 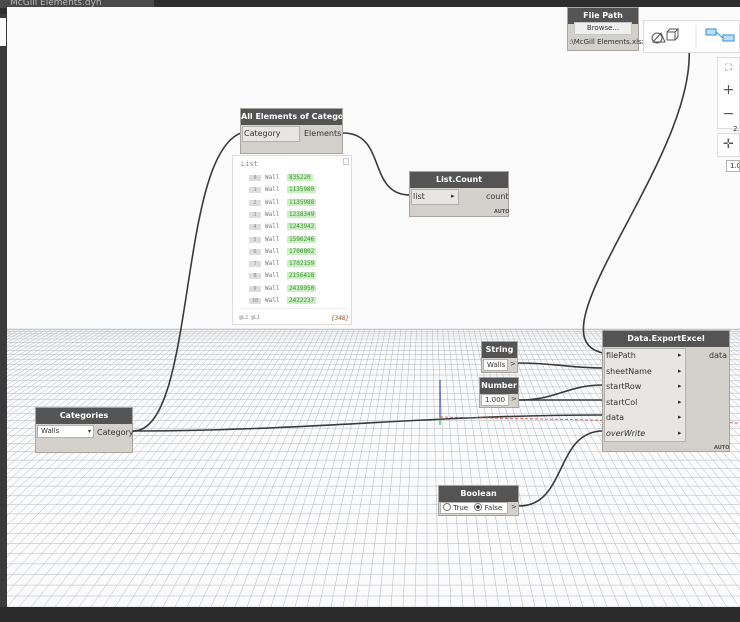 What do you see at coordinates (3, 314) in the screenshot?
I see `left-panel-edge` at bounding box center [3, 314].